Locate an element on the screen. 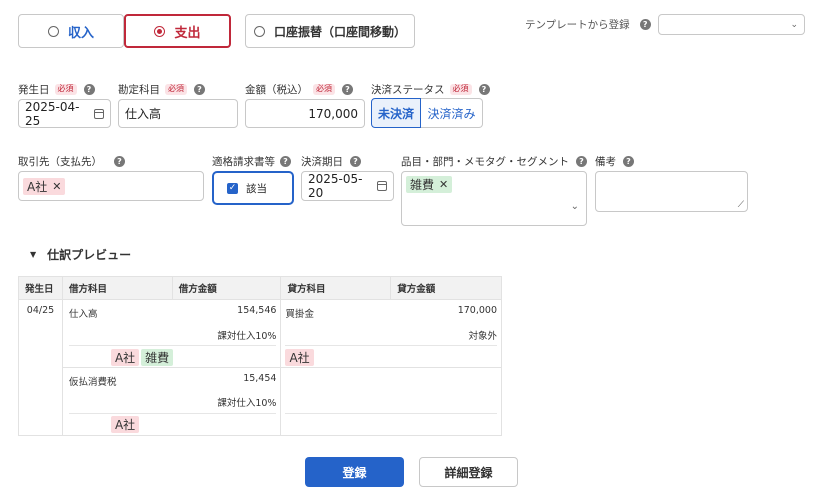  template-label: テンプレートから登録 is located at coordinates (577, 25).